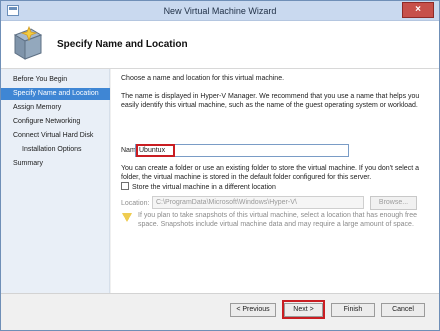 This screenshot has width=440, height=331. What do you see at coordinates (220, 45) in the screenshot?
I see `wizard-header: Specify Name and Location` at bounding box center [220, 45].